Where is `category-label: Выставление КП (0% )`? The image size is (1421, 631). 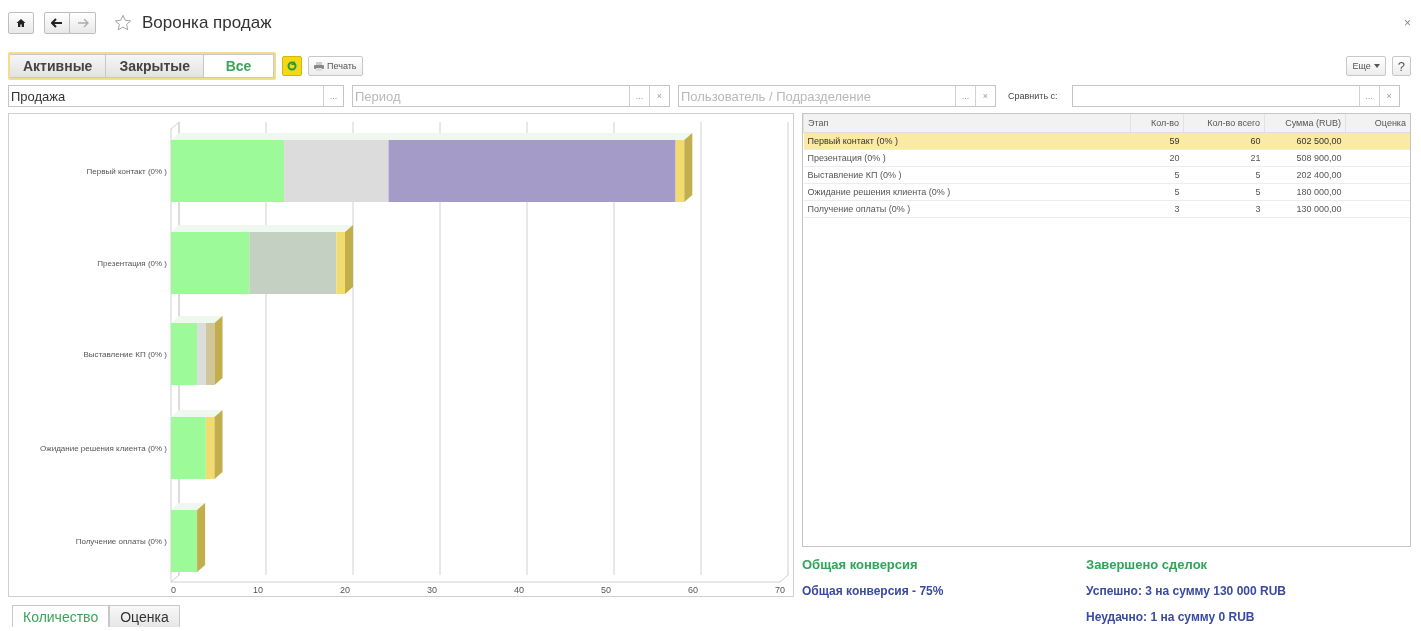
category-label: Выставление КП (0% ) is located at coordinates (125, 354).